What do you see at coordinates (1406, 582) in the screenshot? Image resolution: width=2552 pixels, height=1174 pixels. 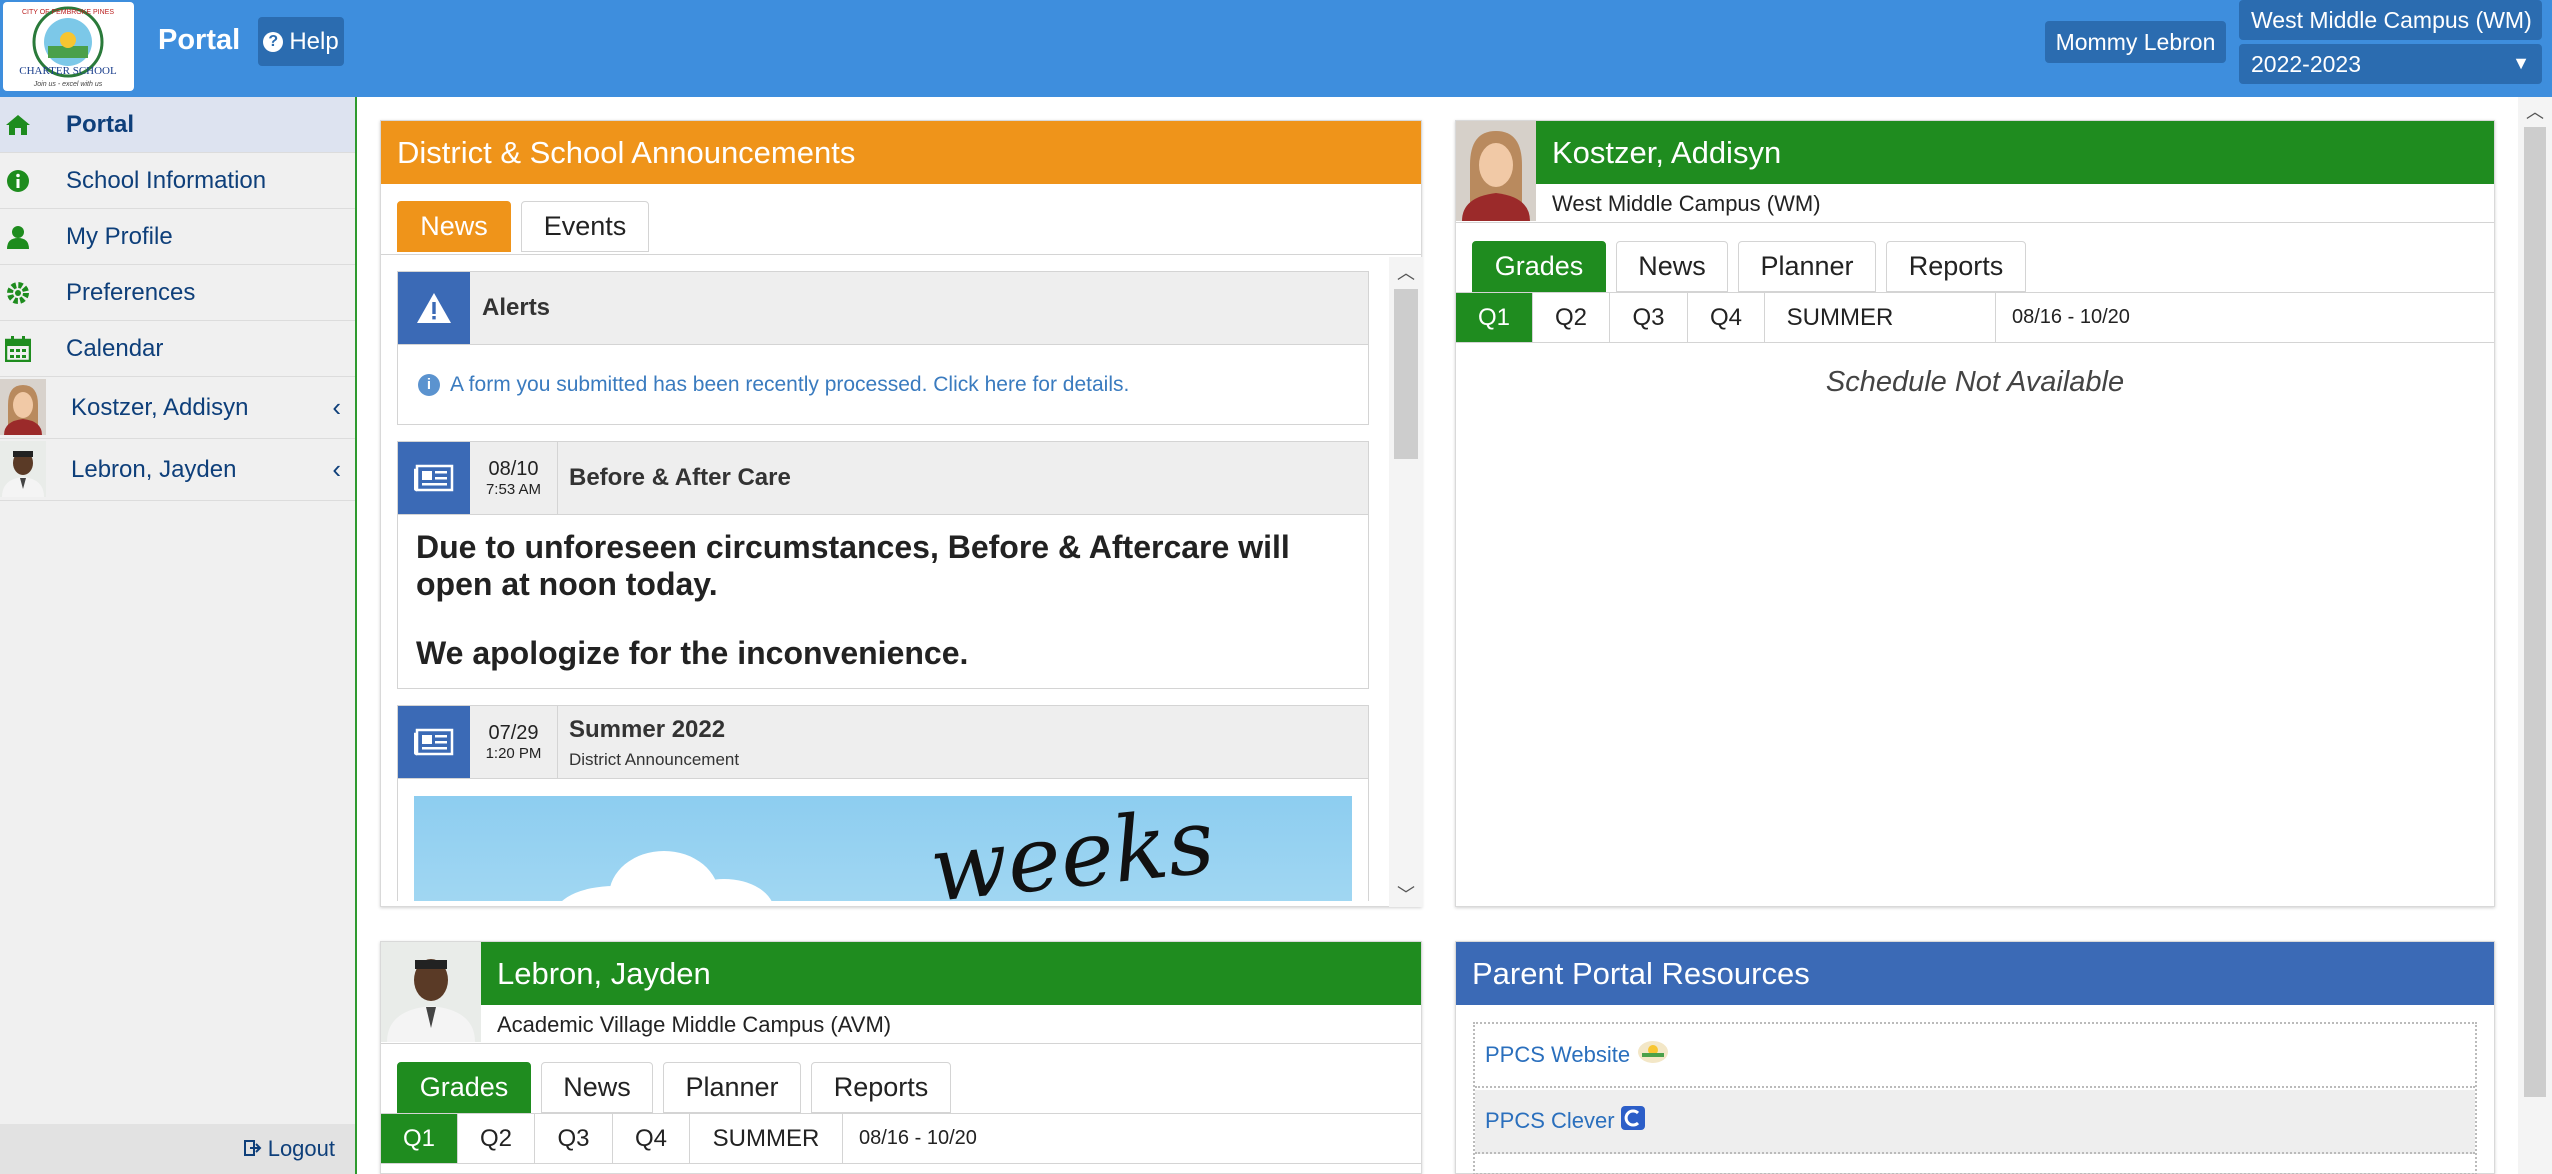 I see `announcements-scrollbar: ︿ ﹀` at bounding box center [1406, 582].